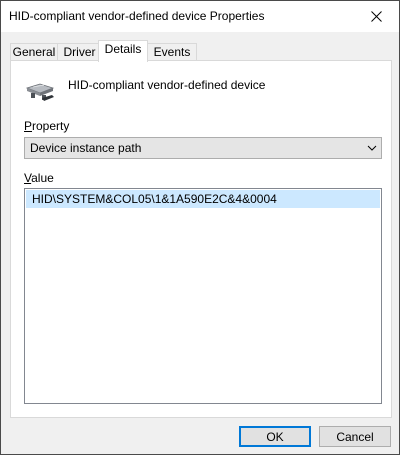 This screenshot has width=400, height=455. I want to click on tab-events: Events, so click(172, 52).